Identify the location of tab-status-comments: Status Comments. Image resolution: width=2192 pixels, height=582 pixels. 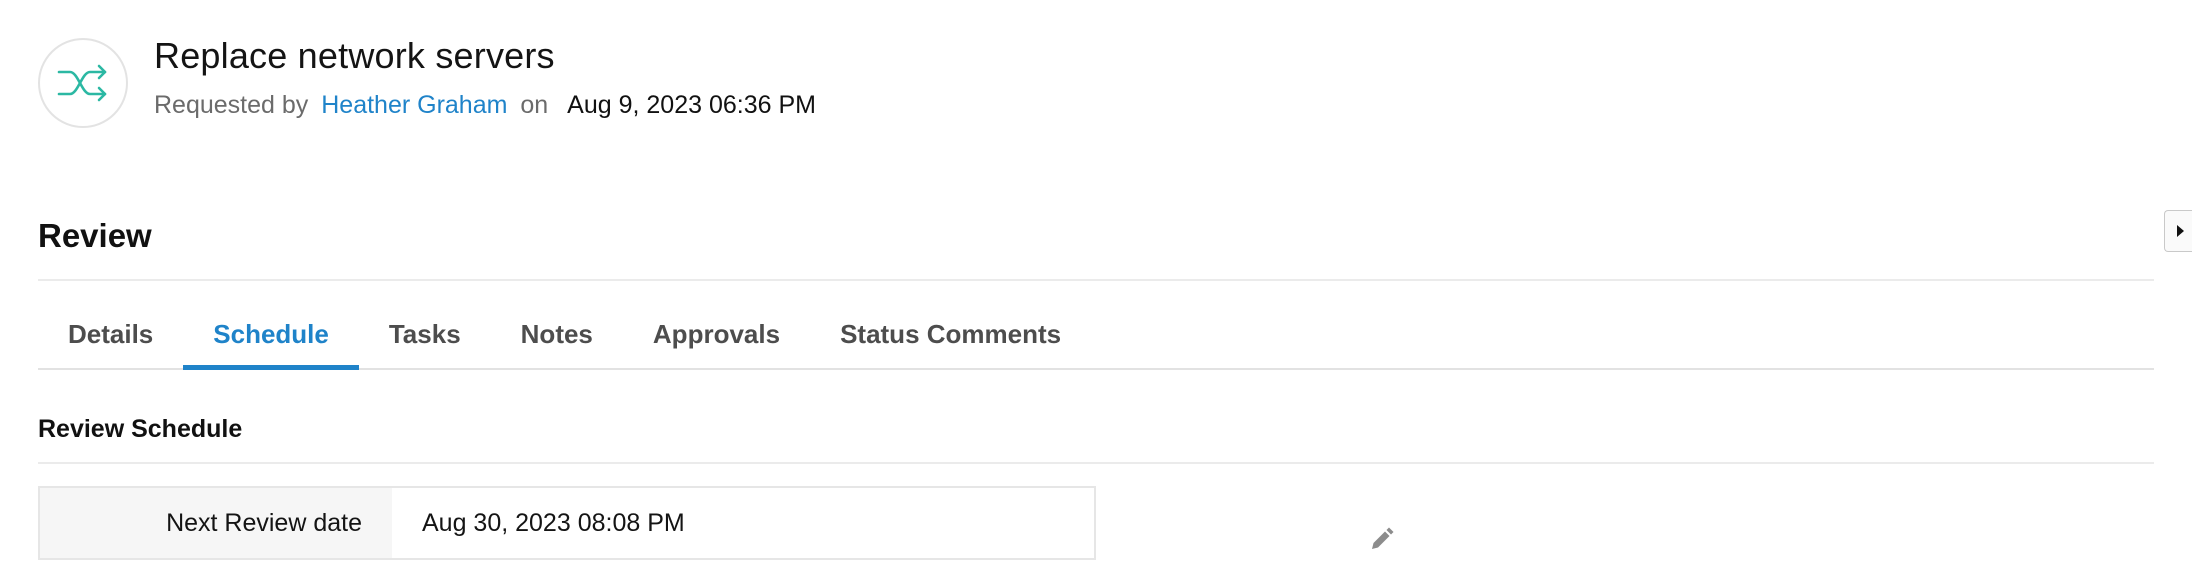
(950, 339).